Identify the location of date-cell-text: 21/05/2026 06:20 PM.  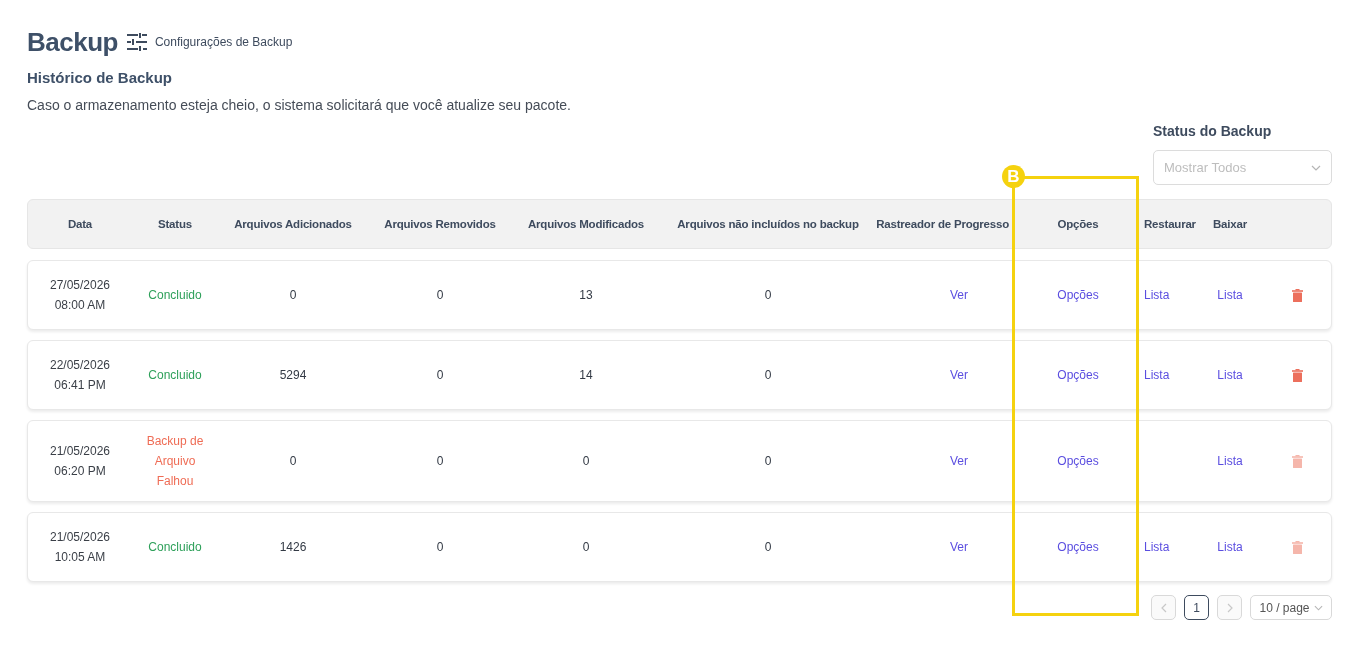
(80, 461).